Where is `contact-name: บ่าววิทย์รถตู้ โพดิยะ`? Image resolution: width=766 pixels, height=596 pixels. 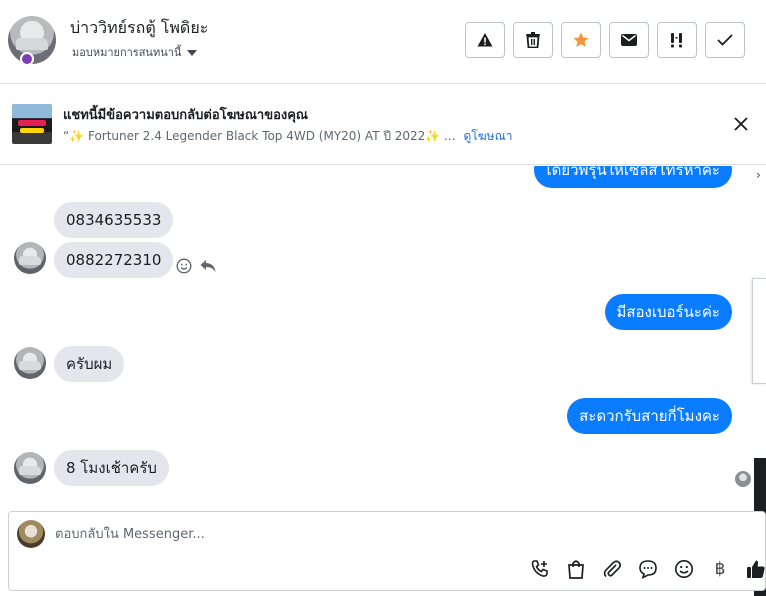
contact-name: บ่าววิทย์รถตู้ โพดิยะ is located at coordinates (139, 28).